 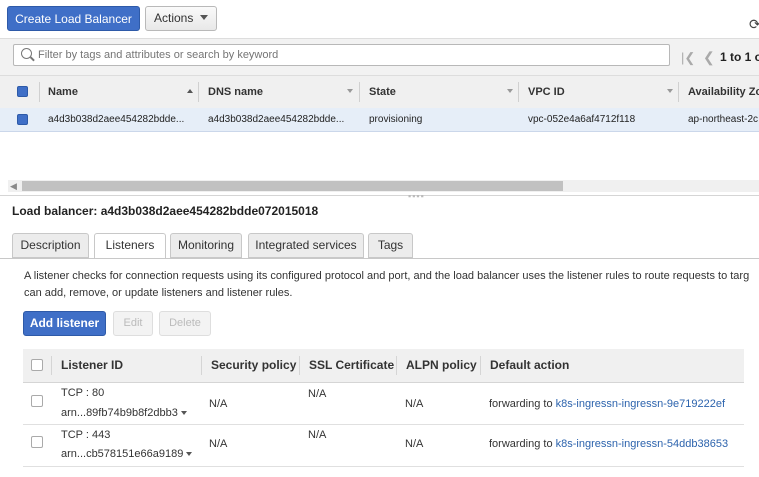 I want to click on listener-protocol: TCP : 443, so click(x=86, y=435).